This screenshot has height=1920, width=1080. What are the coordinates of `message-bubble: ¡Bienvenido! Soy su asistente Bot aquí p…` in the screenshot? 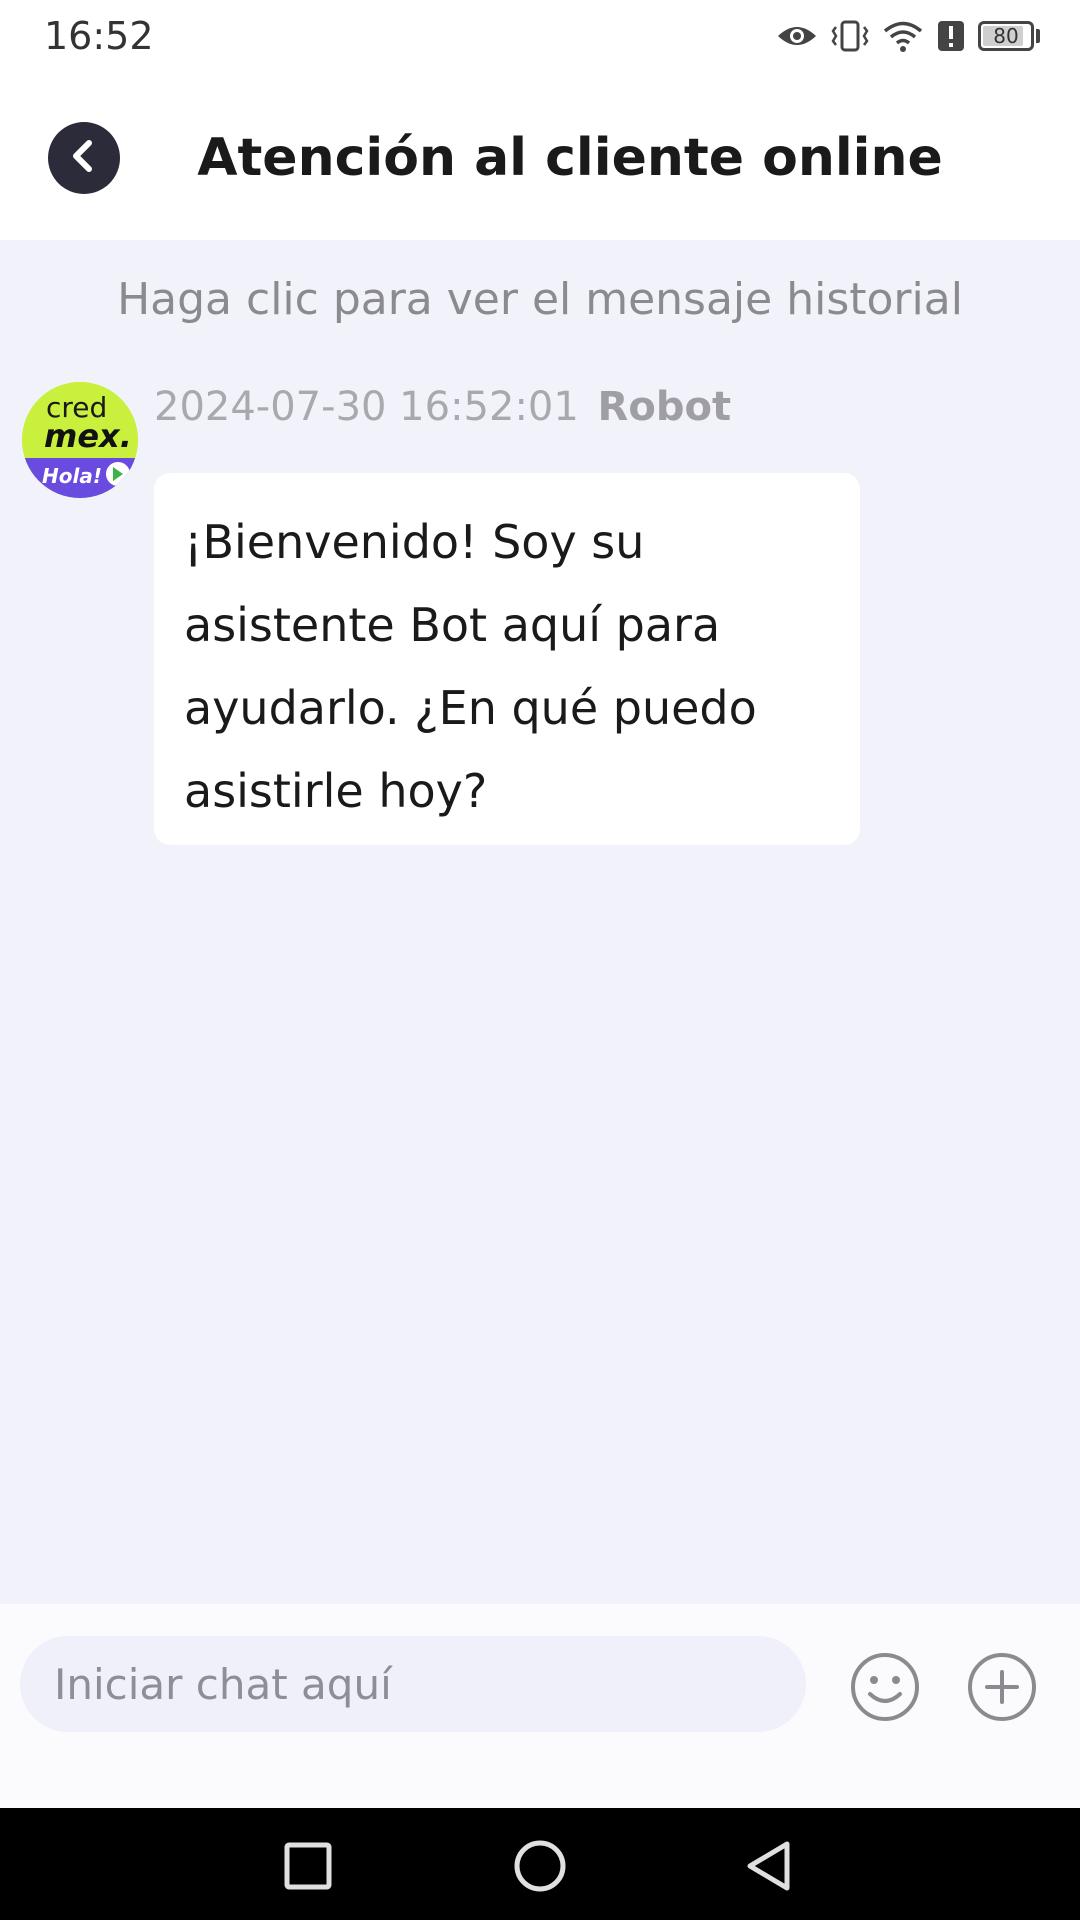 It's located at (507, 659).